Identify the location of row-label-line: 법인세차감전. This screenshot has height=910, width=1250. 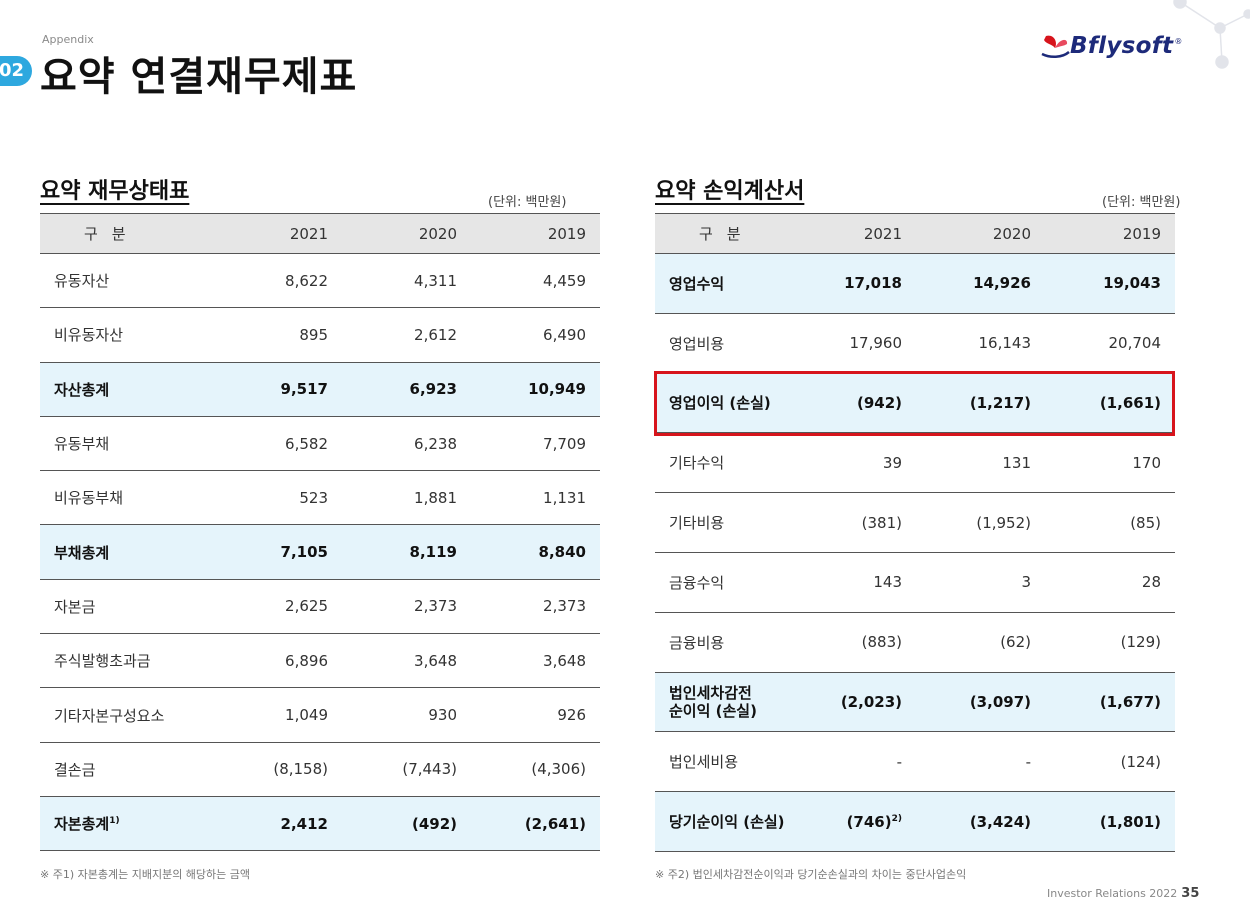
(710, 692).